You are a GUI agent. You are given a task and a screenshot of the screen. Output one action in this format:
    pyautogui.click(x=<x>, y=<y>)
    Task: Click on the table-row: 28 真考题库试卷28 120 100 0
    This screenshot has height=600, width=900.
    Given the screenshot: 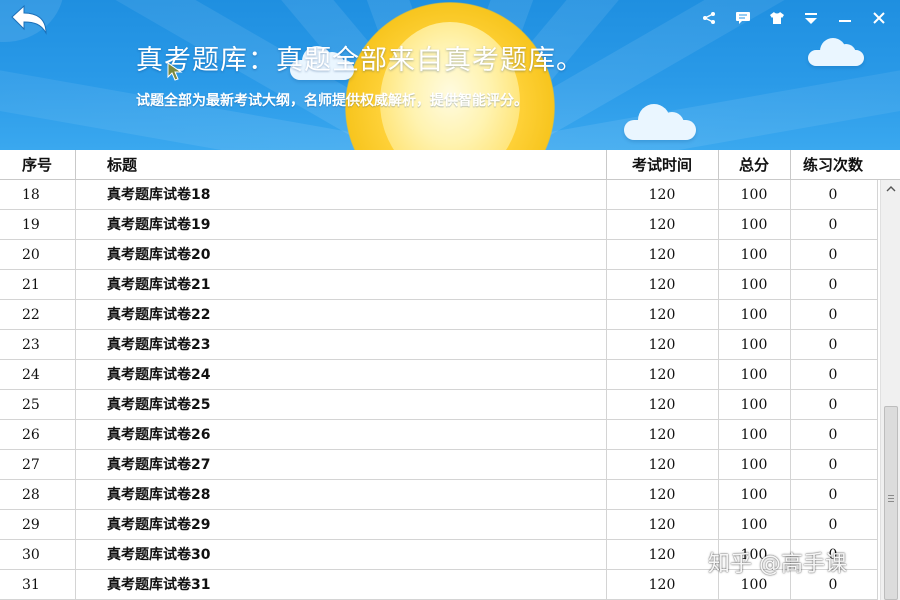 What is the action you would take?
    pyautogui.click(x=439, y=495)
    